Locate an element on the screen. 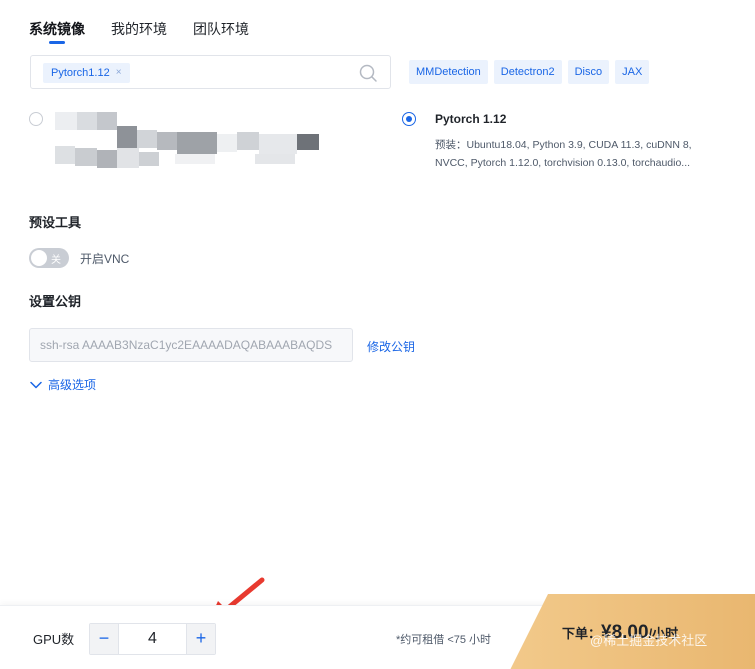  tab-my-environments: 我的环境 is located at coordinates (139, 32).